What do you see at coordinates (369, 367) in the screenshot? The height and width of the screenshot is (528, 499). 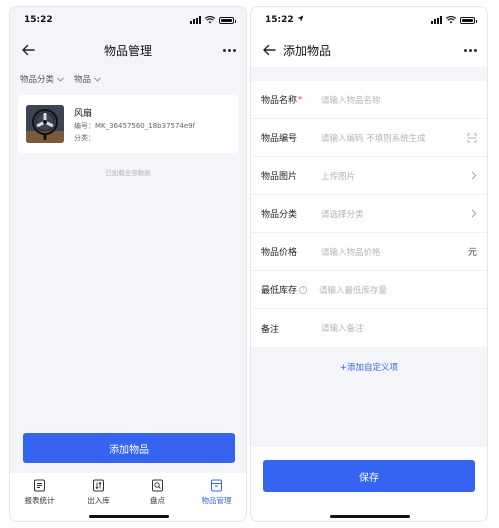 I see `add-custom-field-link: +添加自定义项` at bounding box center [369, 367].